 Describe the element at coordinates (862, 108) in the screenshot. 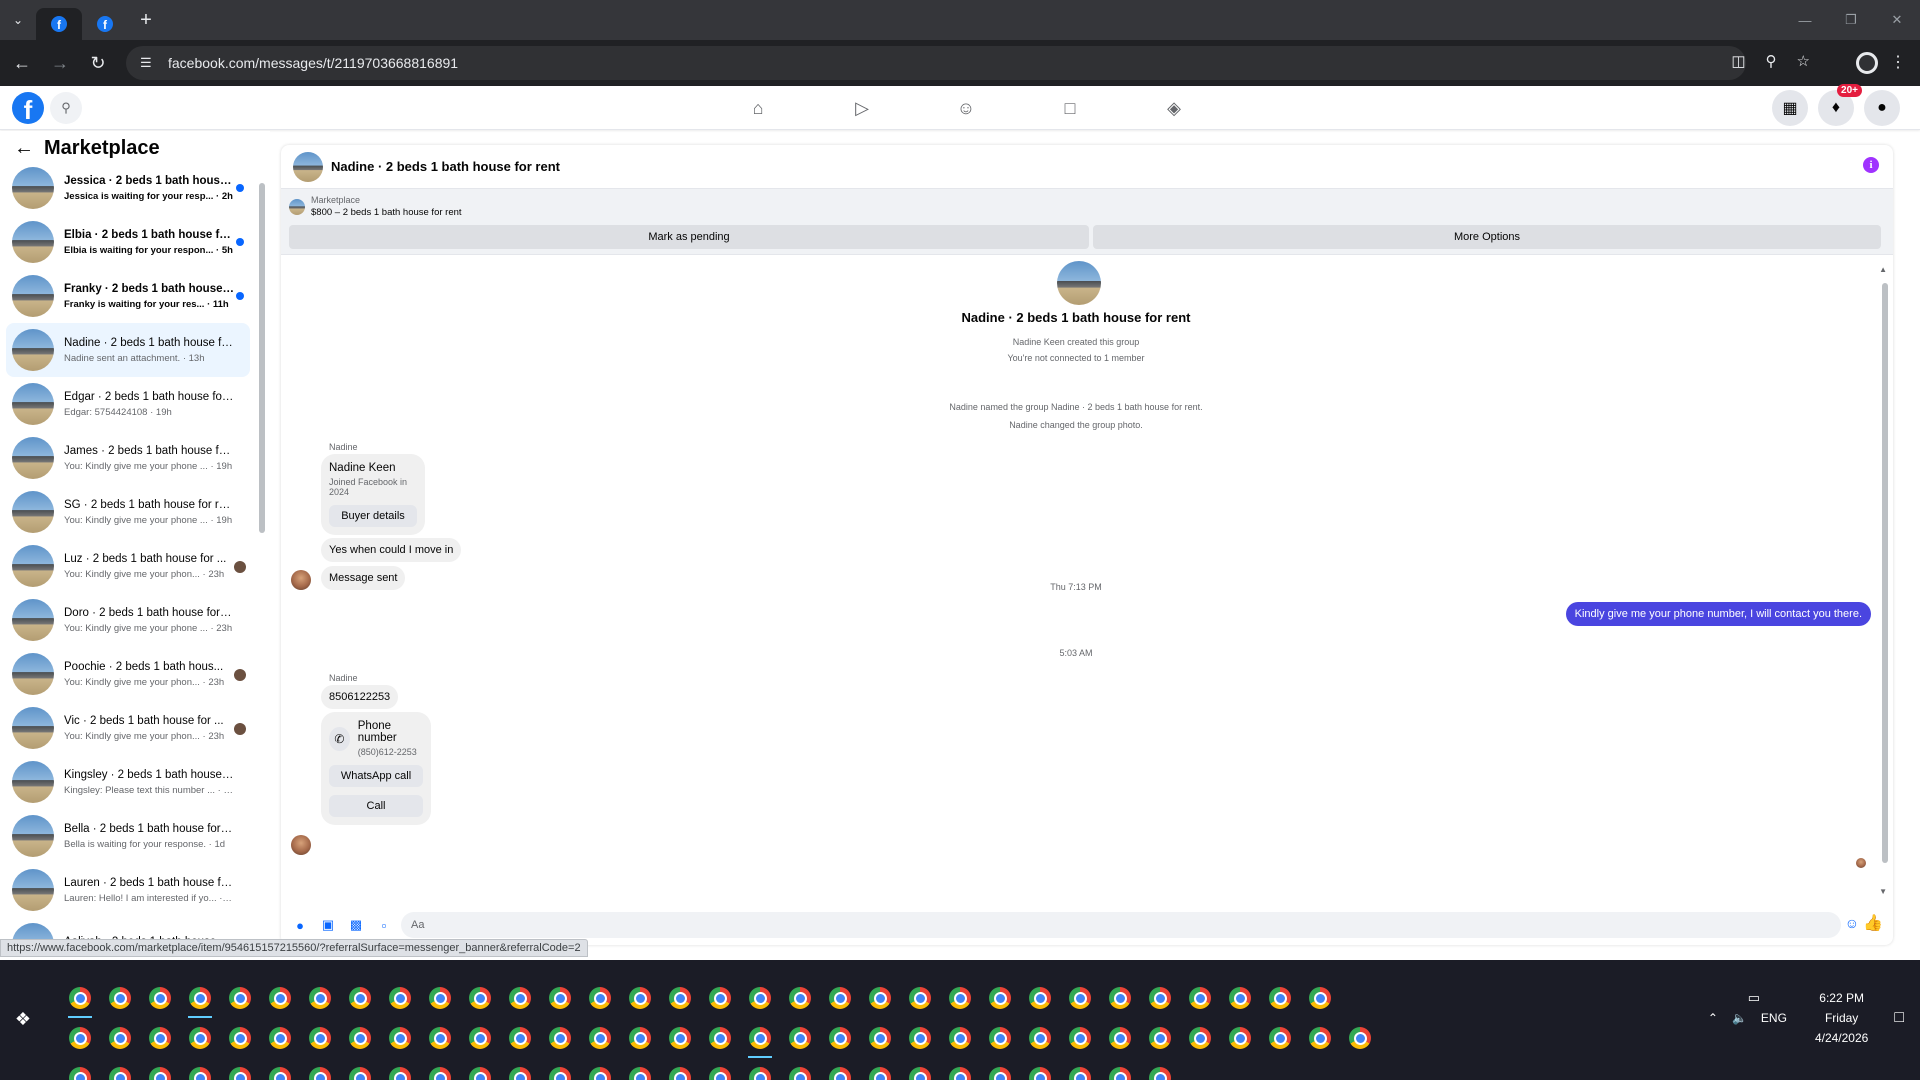

I see `video-icon: ▷` at that location.